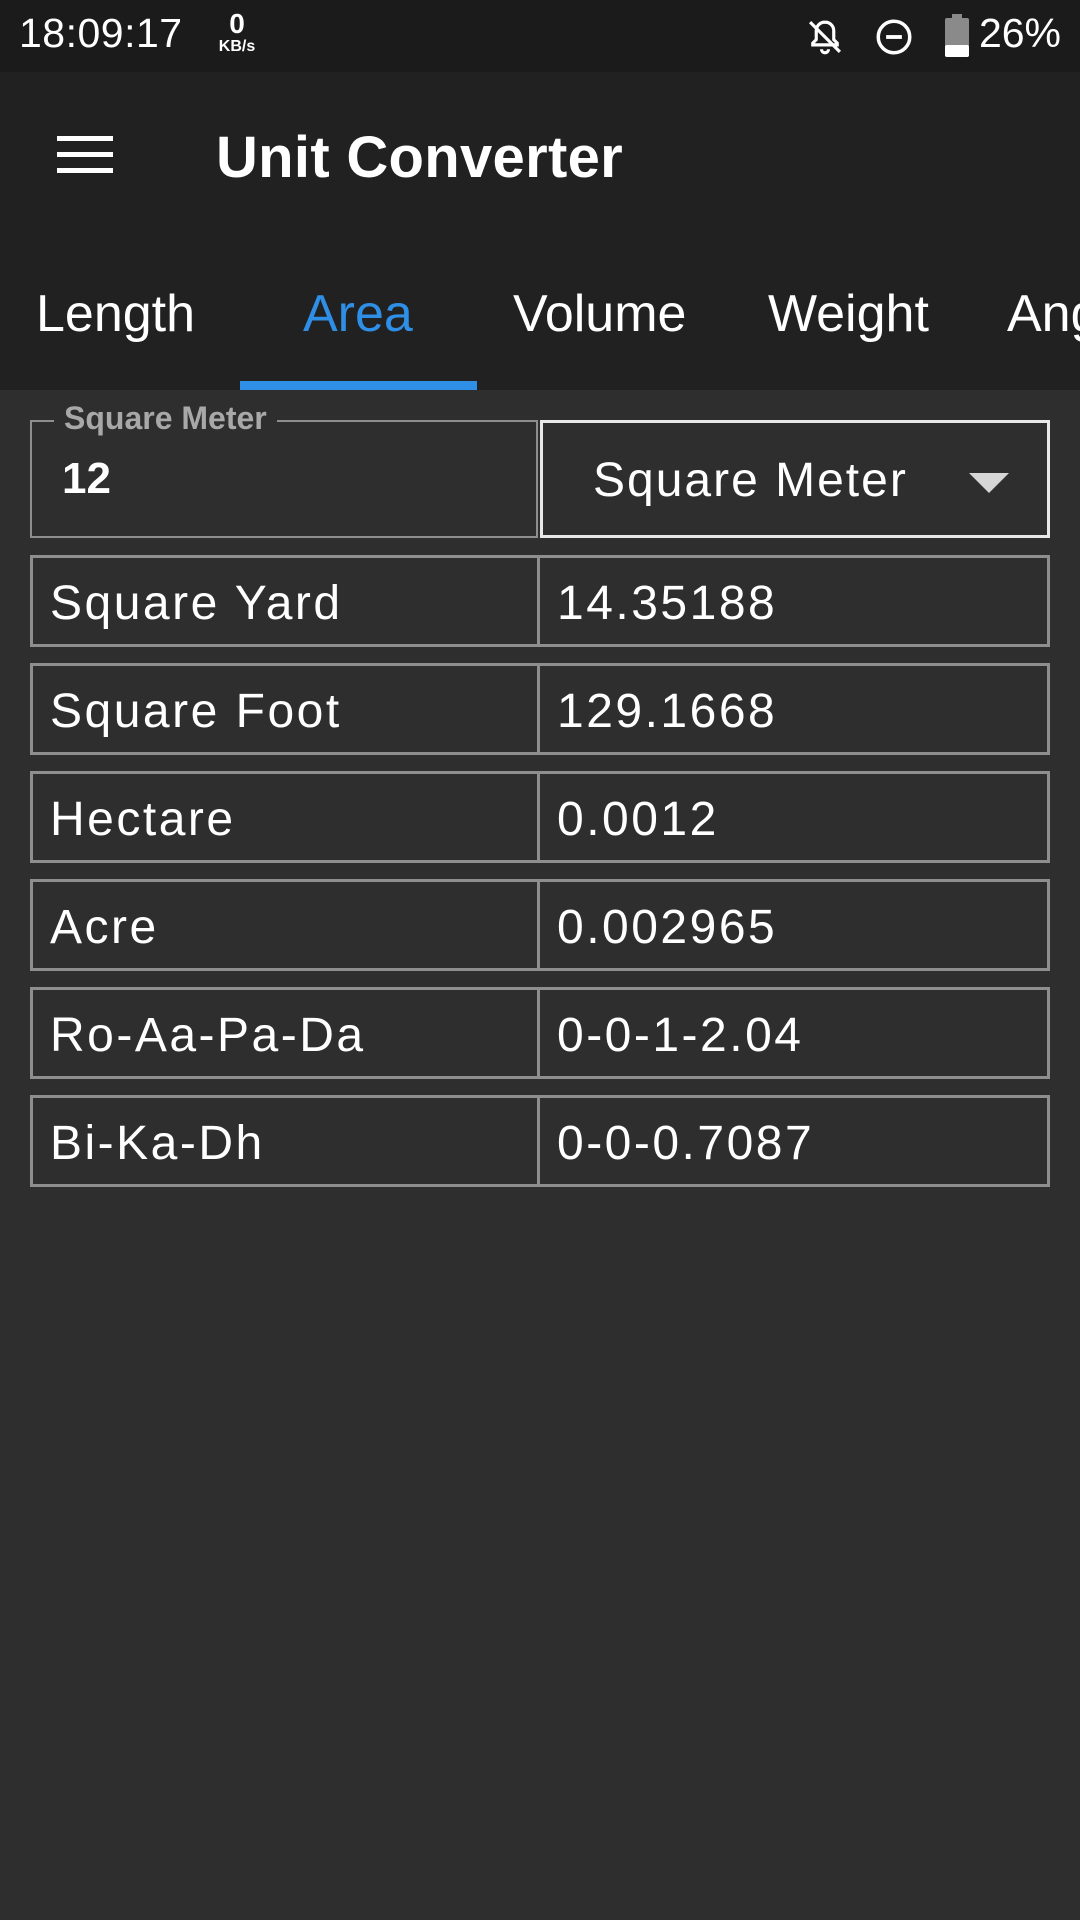 This screenshot has width=1080, height=1920. I want to click on status-bar: 18:09:17 0 KB/s 26%, so click(540, 36).